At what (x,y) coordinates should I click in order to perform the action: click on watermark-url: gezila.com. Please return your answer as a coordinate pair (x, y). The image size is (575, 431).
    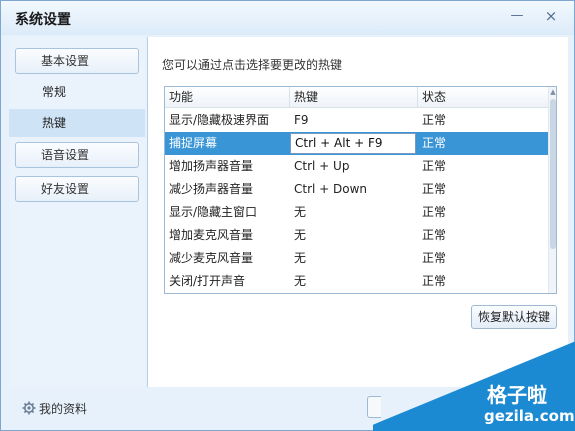
    Looking at the image, I should click on (529, 416).